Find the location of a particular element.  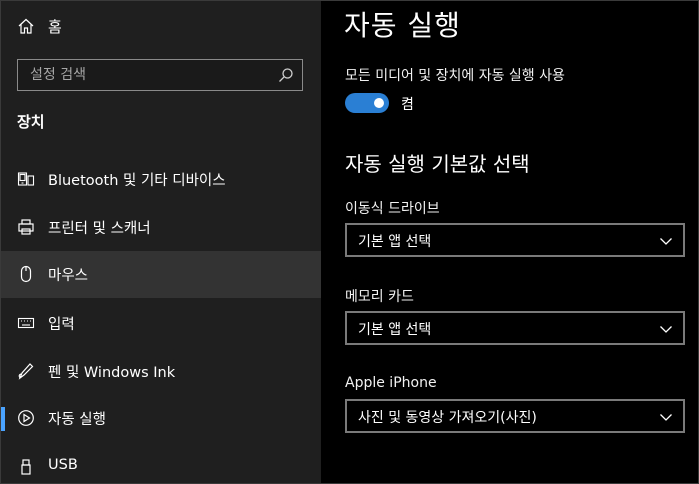

apple-iphone-label: Apple iPhone is located at coordinates (391, 383).